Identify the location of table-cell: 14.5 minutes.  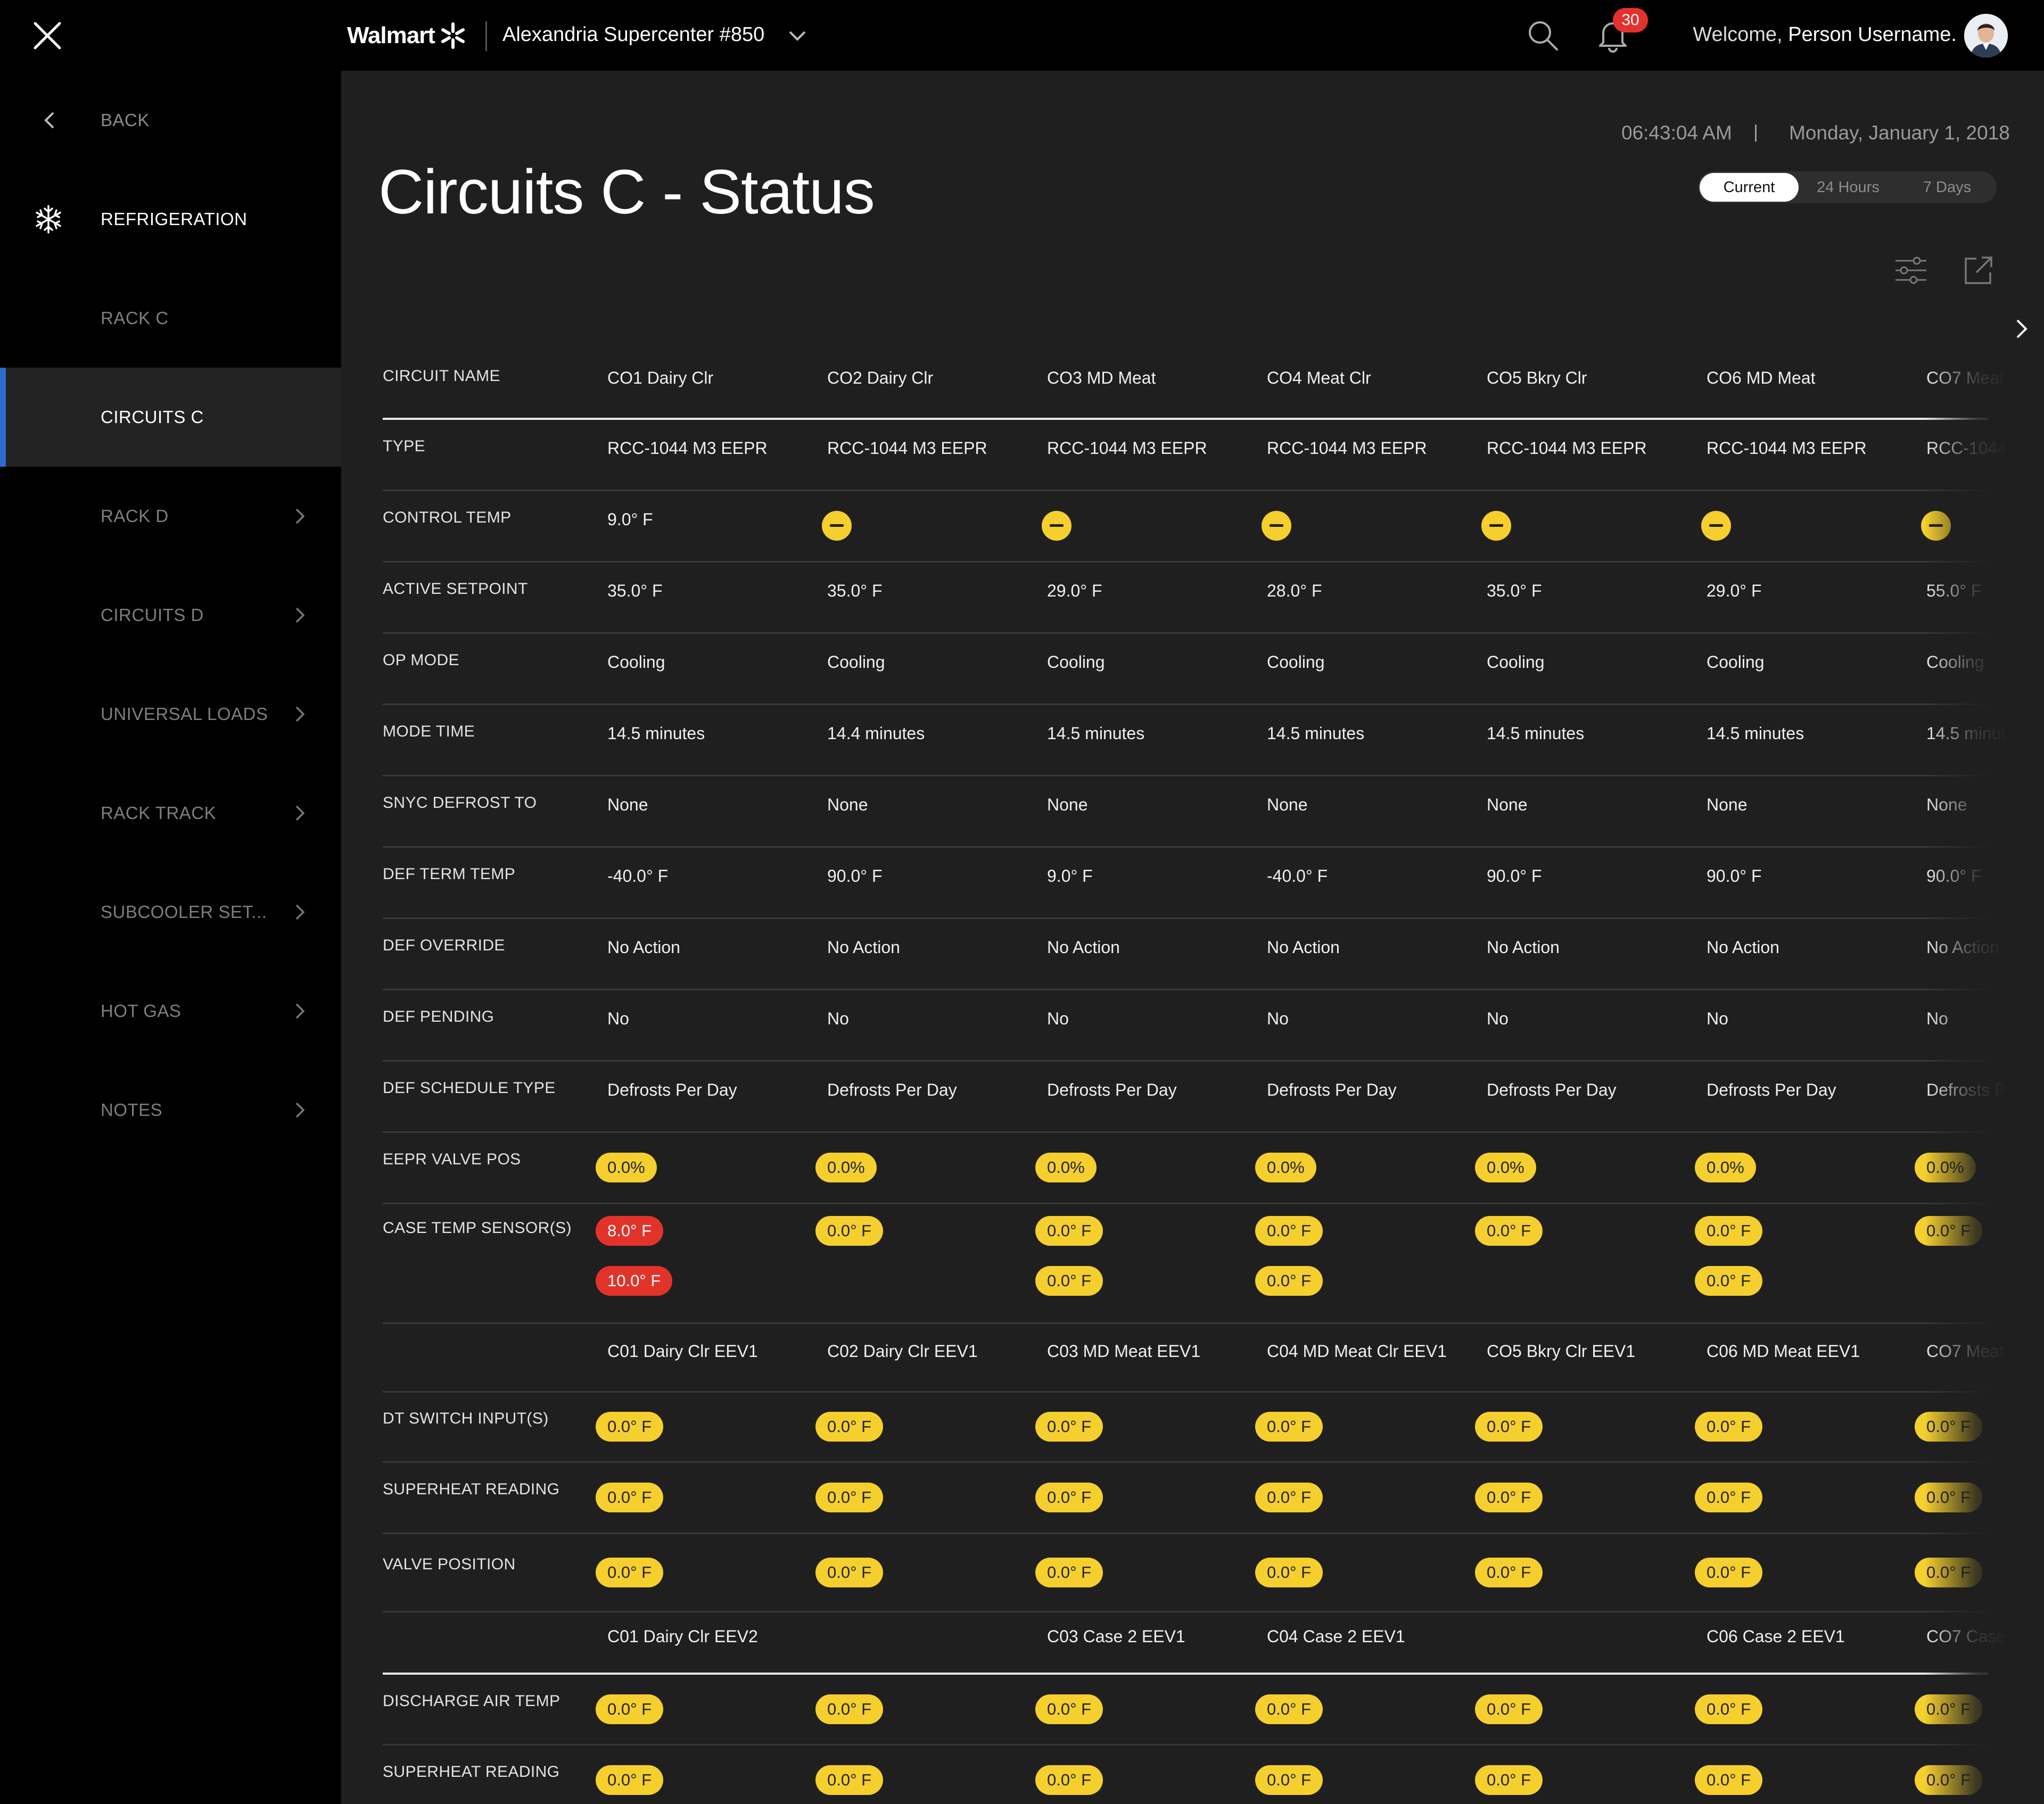
(1096, 733).